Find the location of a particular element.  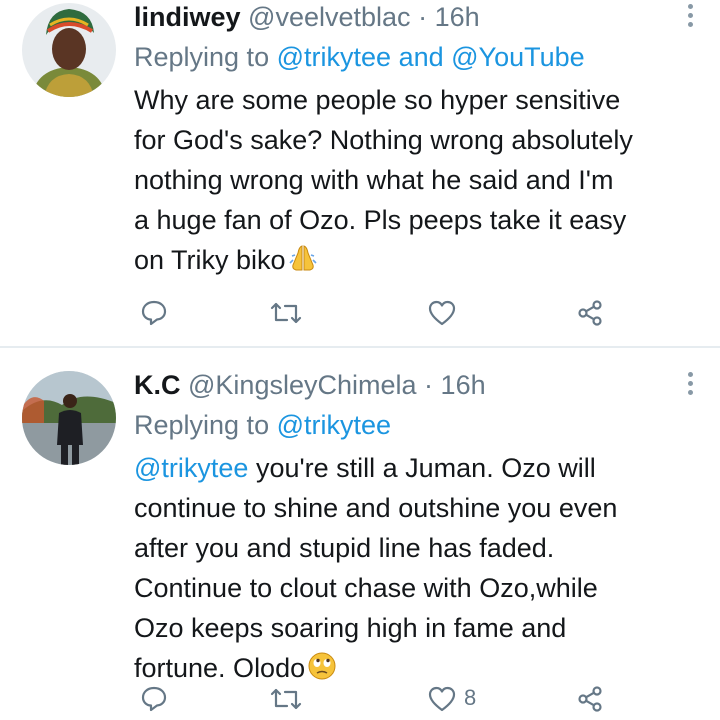

like-count: 8 is located at coordinates (470, 697).